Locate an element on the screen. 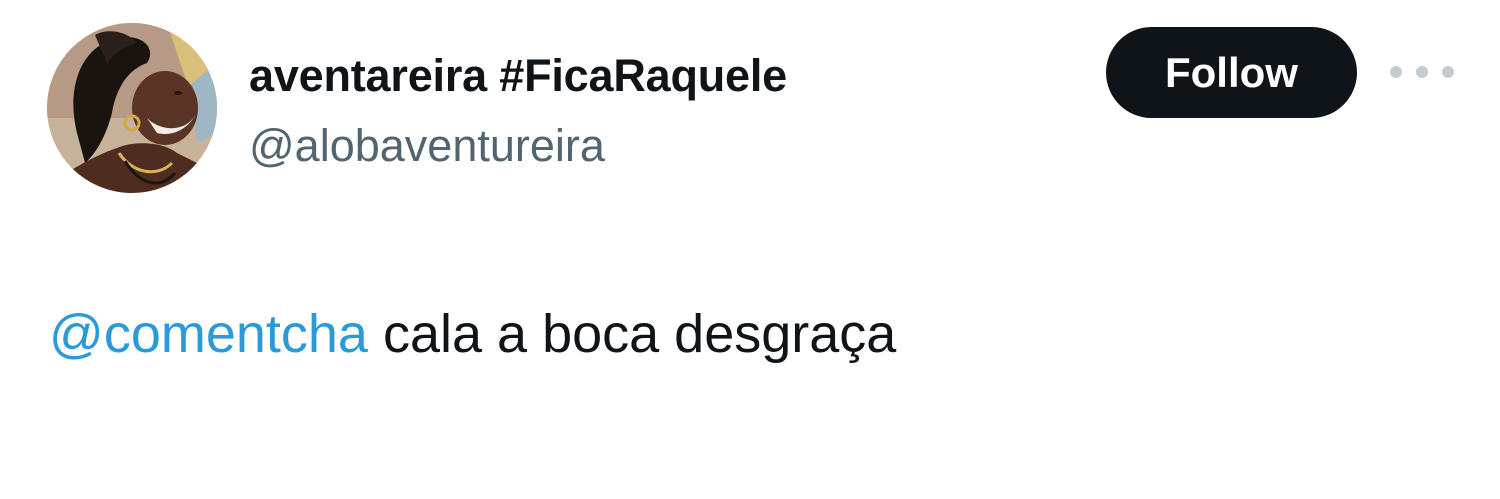 The width and height of the screenshot is (1500, 499). avatar is located at coordinates (132, 108).